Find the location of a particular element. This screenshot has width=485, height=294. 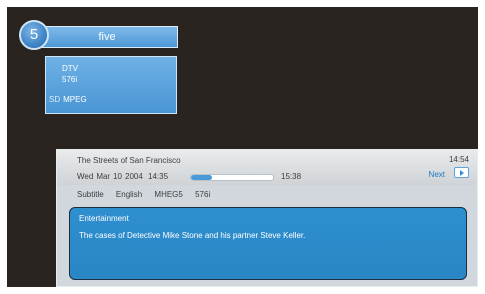

channel-number-badge: 5 is located at coordinates (34, 35).